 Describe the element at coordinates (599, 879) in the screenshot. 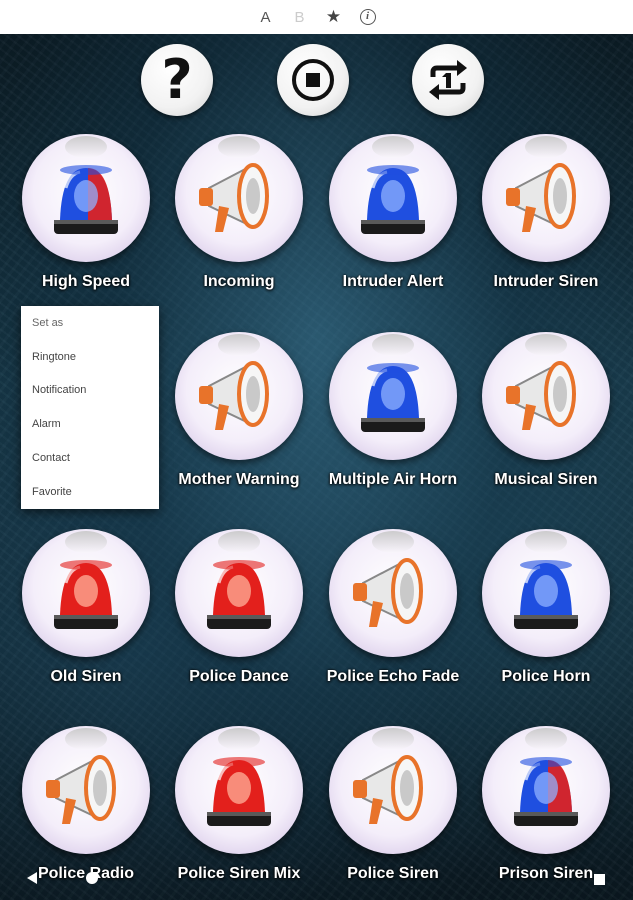

I see `recent-apps-icon` at that location.